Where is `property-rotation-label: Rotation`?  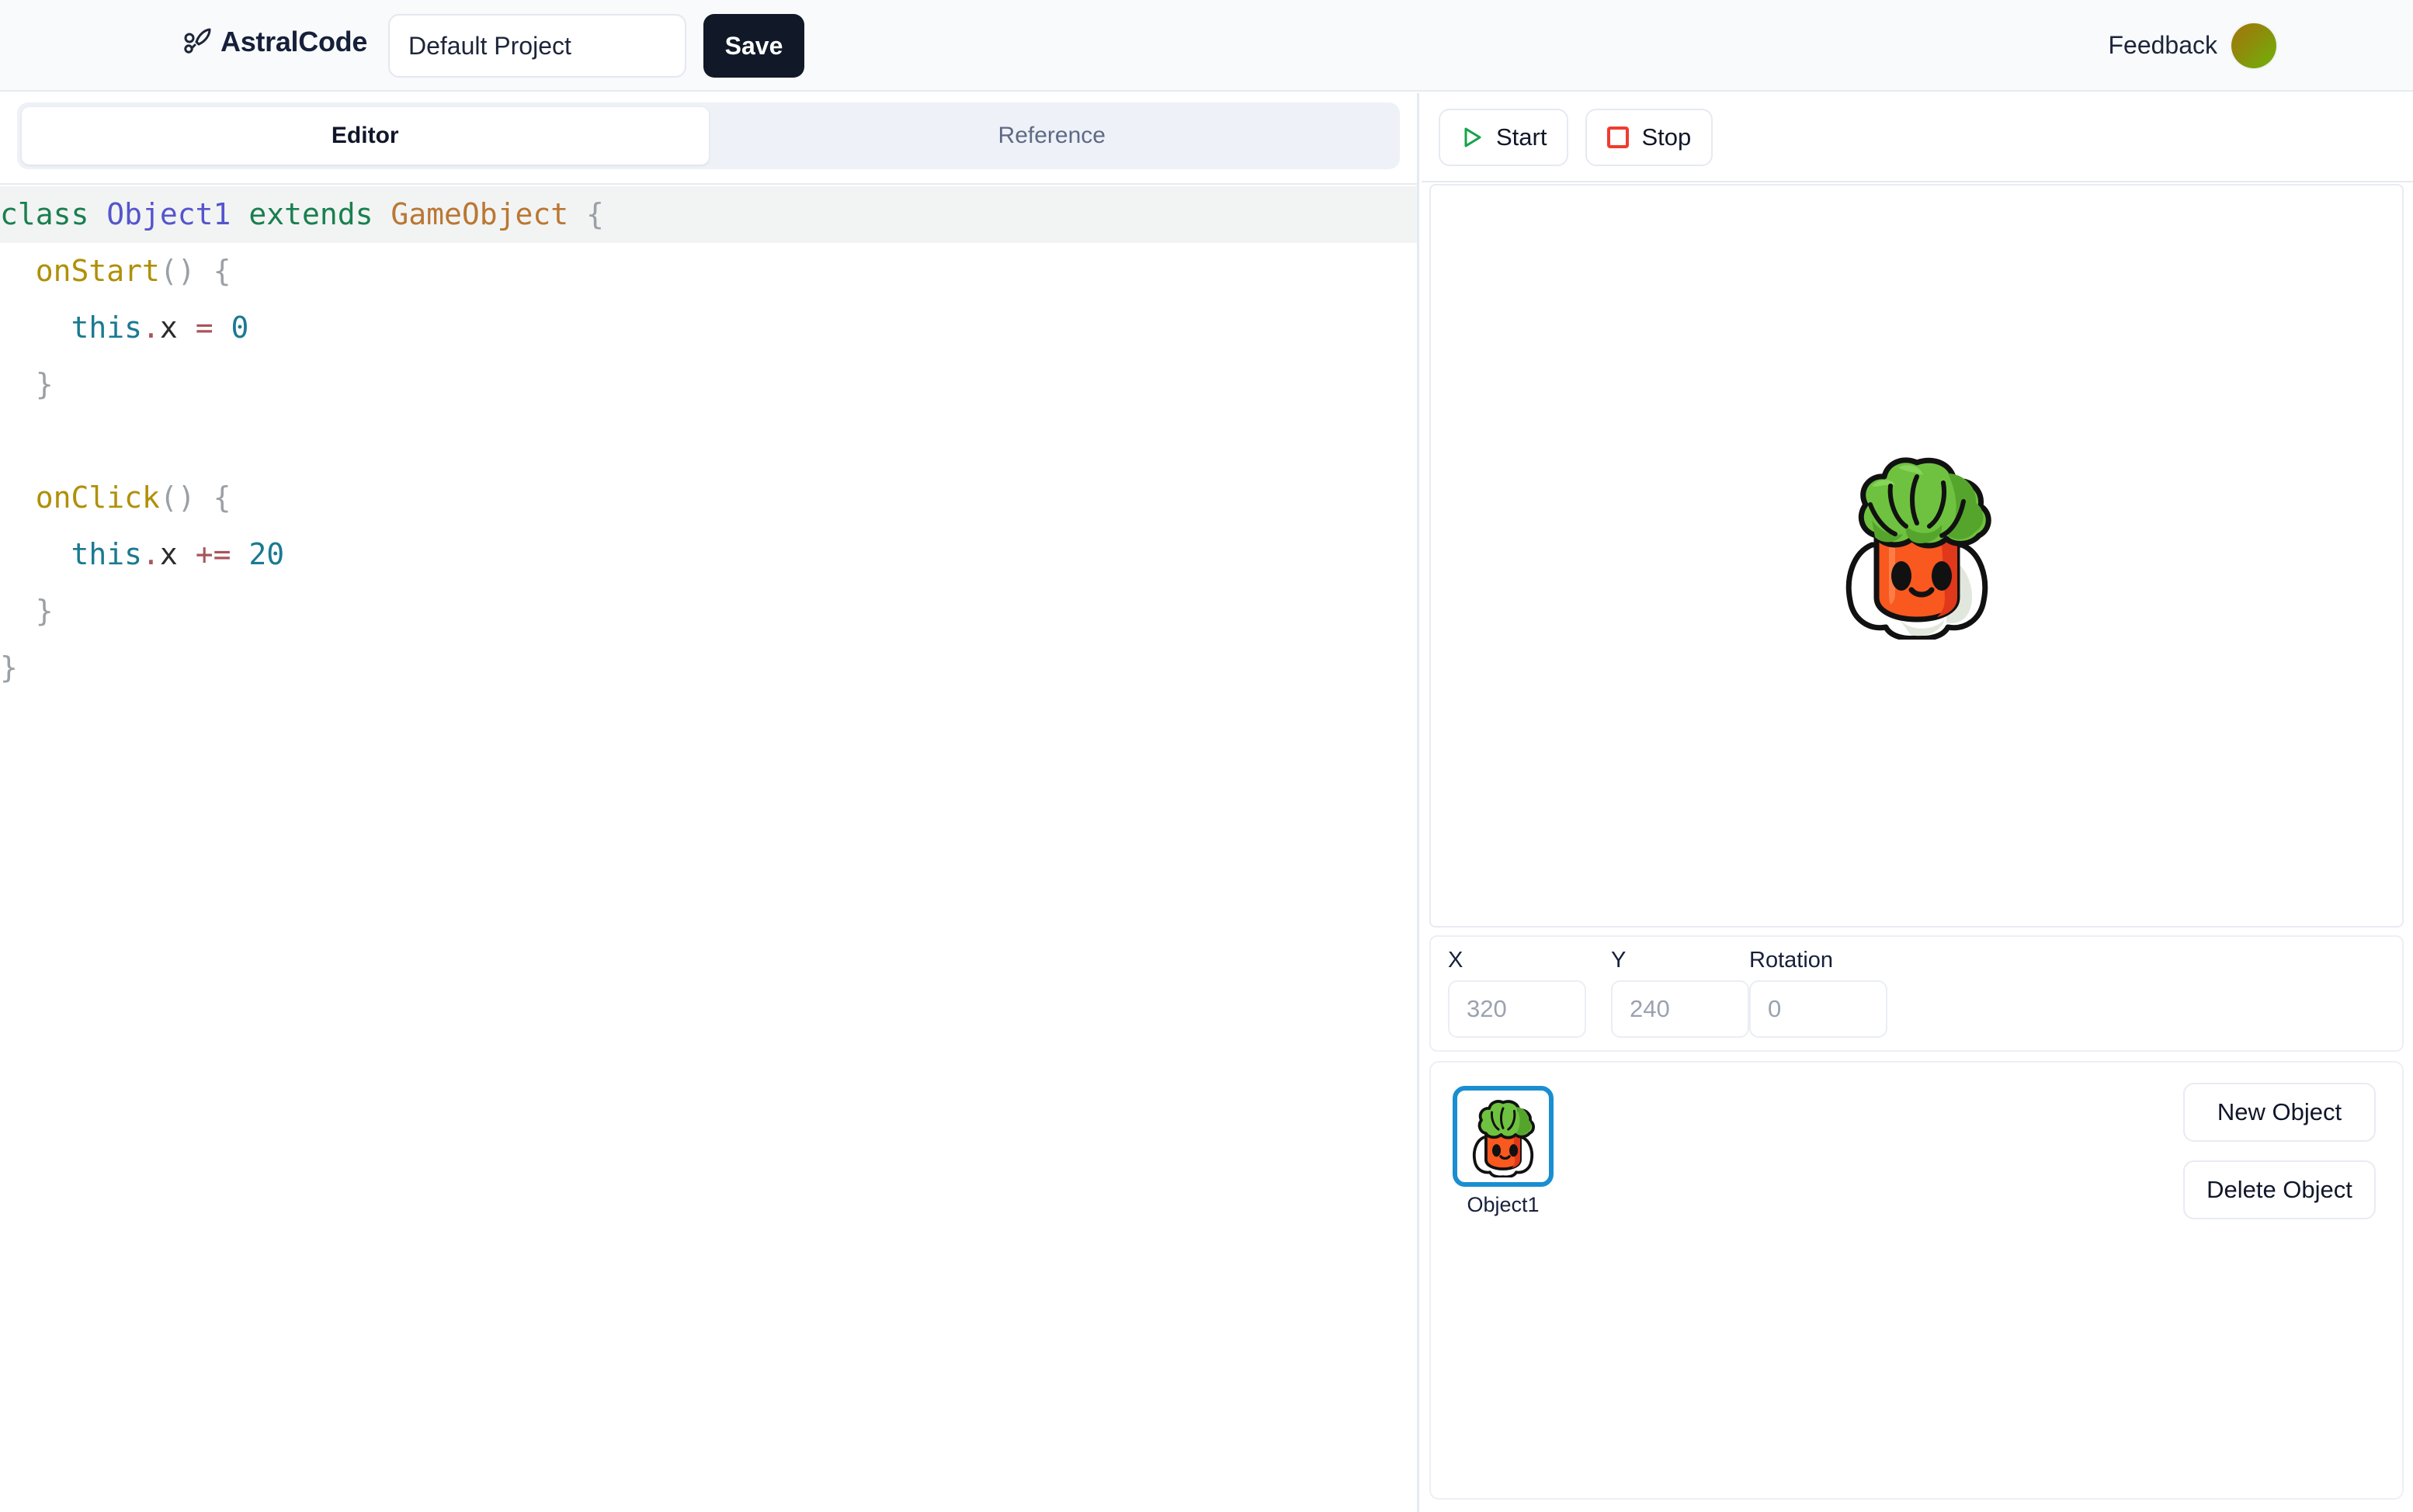 property-rotation-label: Rotation is located at coordinates (1791, 960).